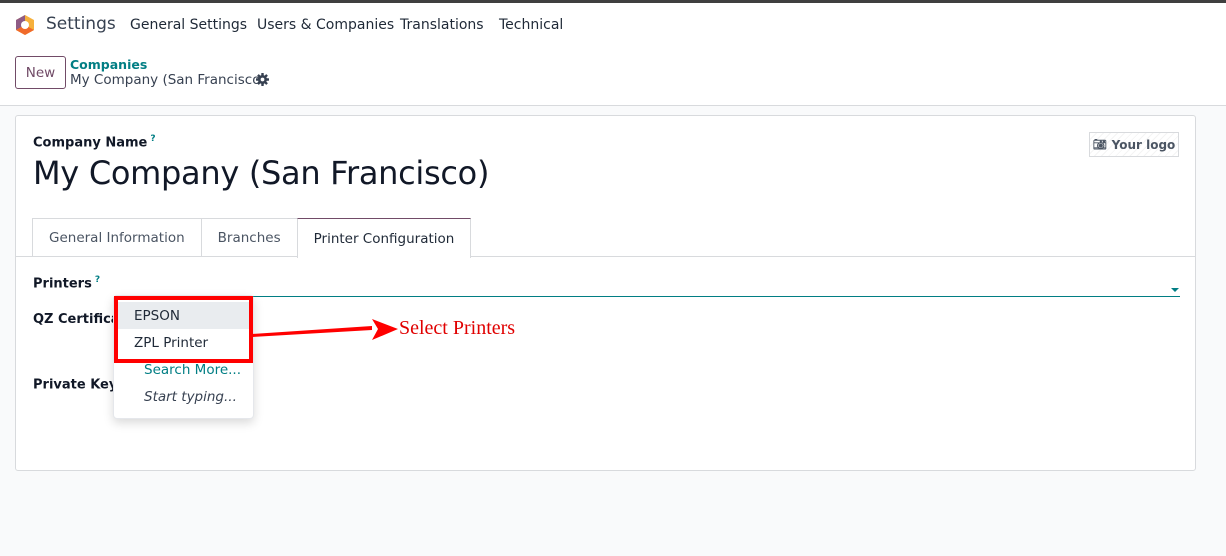 This screenshot has height=556, width=1226. Describe the element at coordinates (648, 288) in the screenshot. I see `printers-input` at that location.